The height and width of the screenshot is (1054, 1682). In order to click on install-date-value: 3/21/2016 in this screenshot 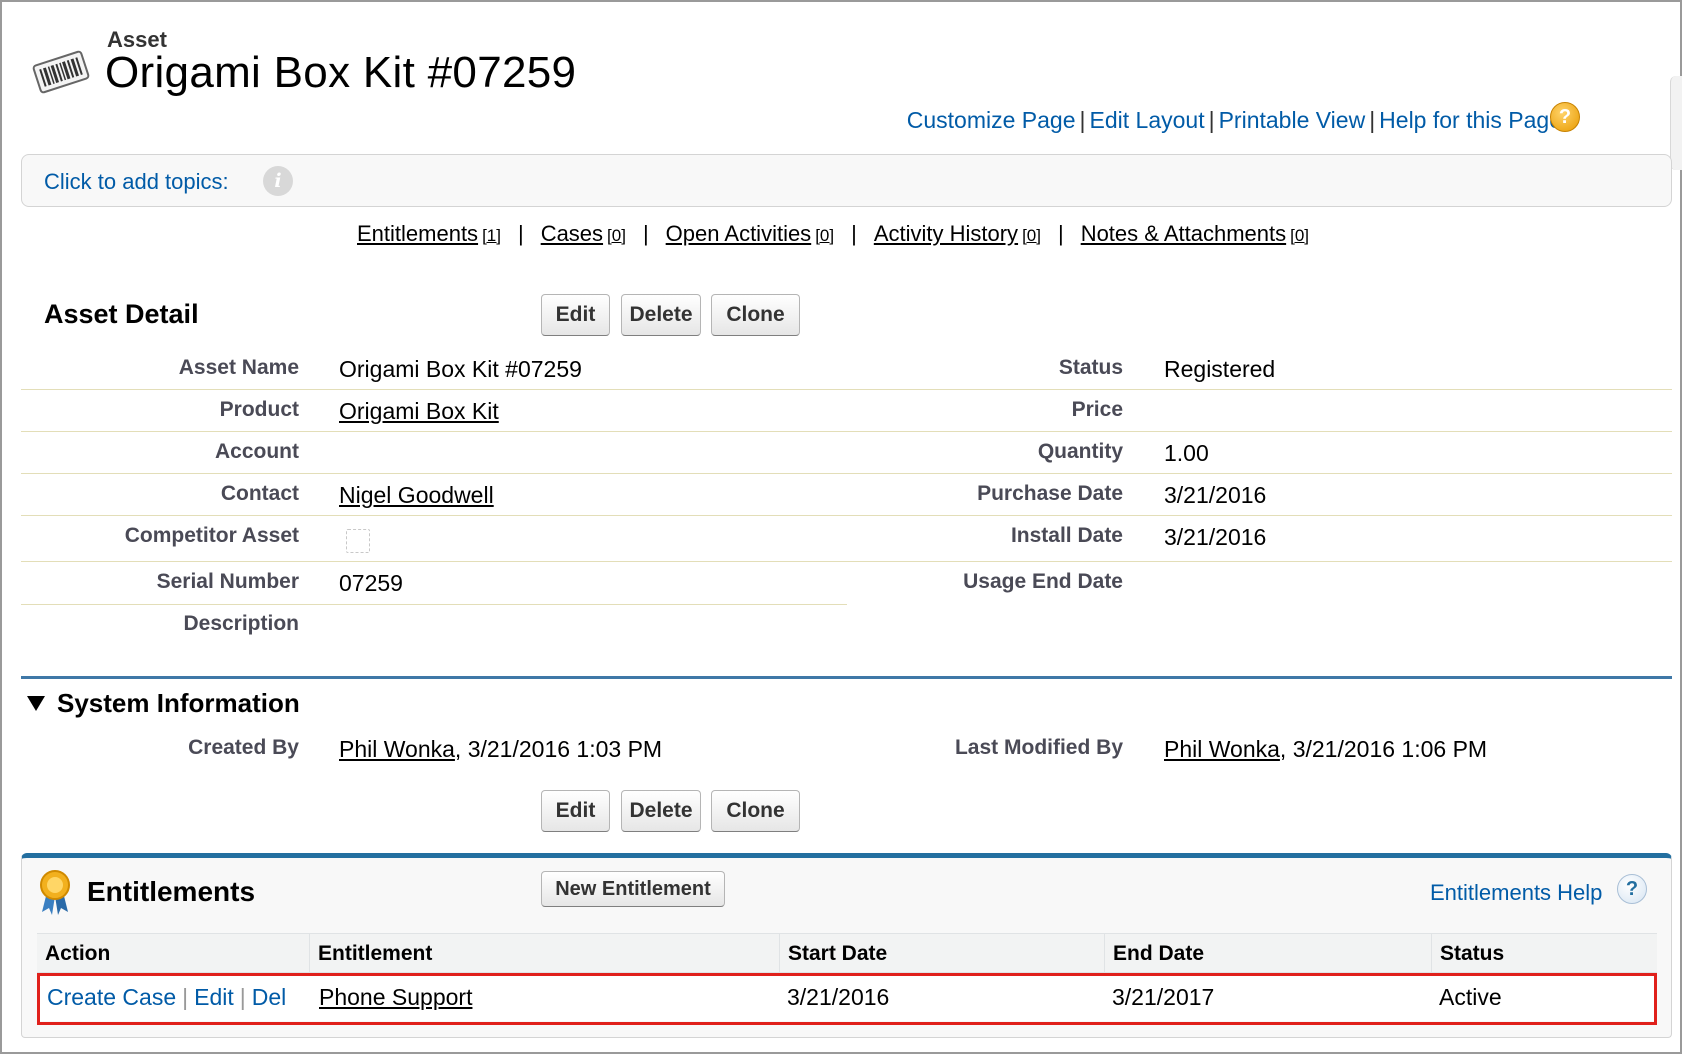, I will do `click(1215, 537)`.